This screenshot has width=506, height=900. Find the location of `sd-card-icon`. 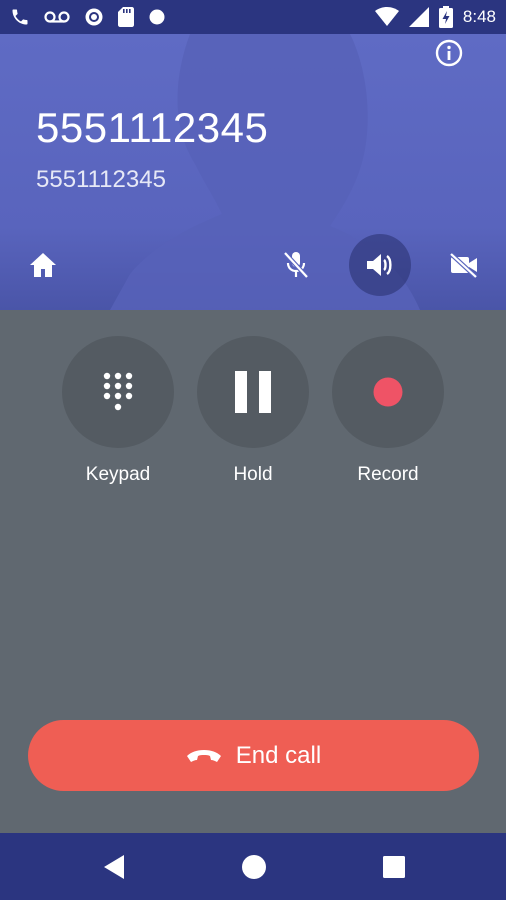

sd-card-icon is located at coordinates (126, 17).